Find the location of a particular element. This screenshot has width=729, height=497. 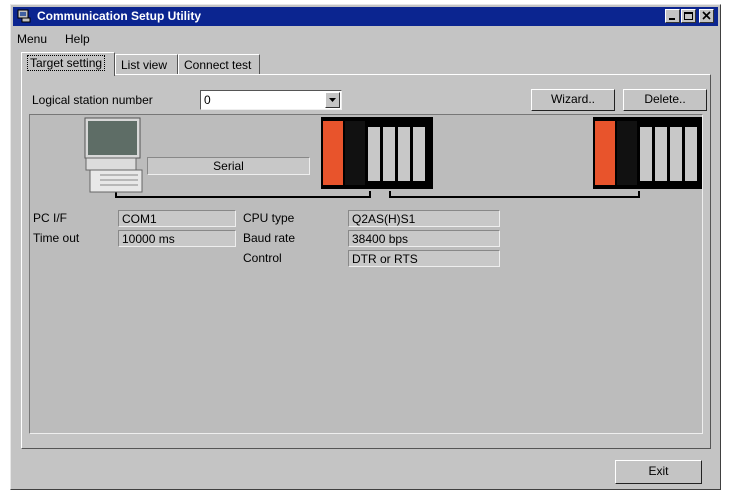

tab-label: Target setting is located at coordinates (66, 63).